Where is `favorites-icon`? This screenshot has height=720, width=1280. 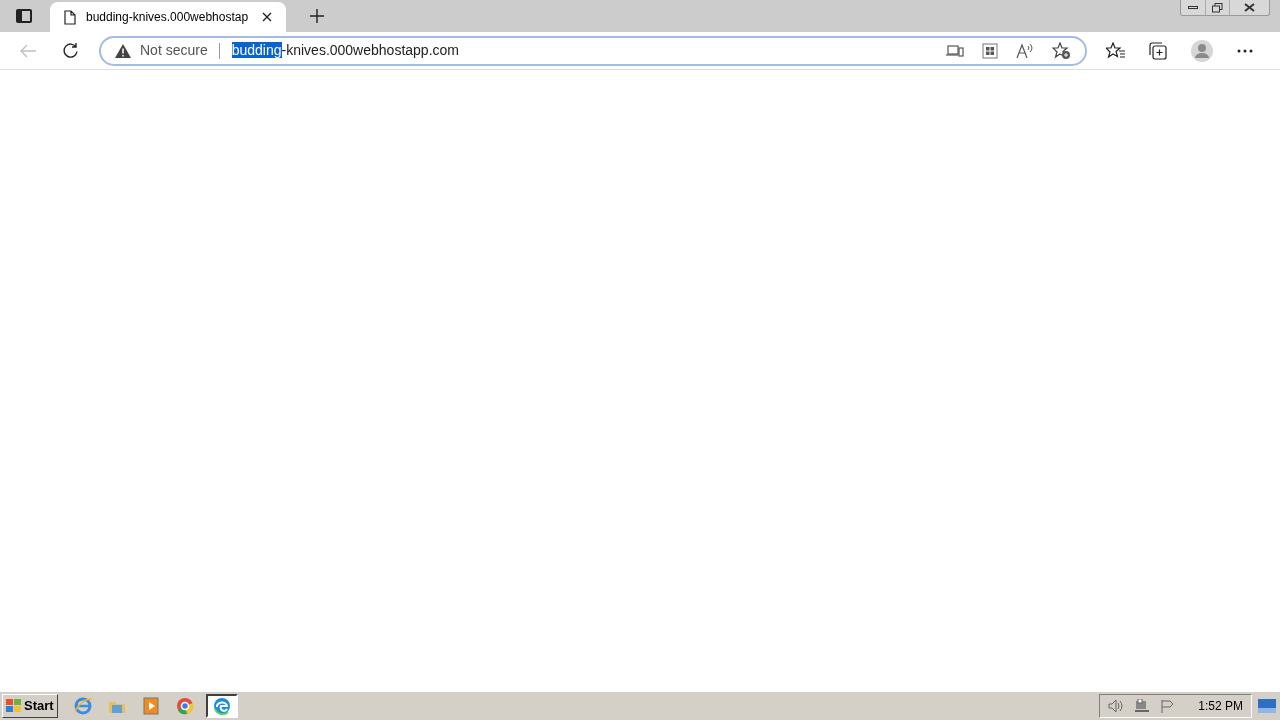
favorites-icon is located at coordinates (1115, 50).